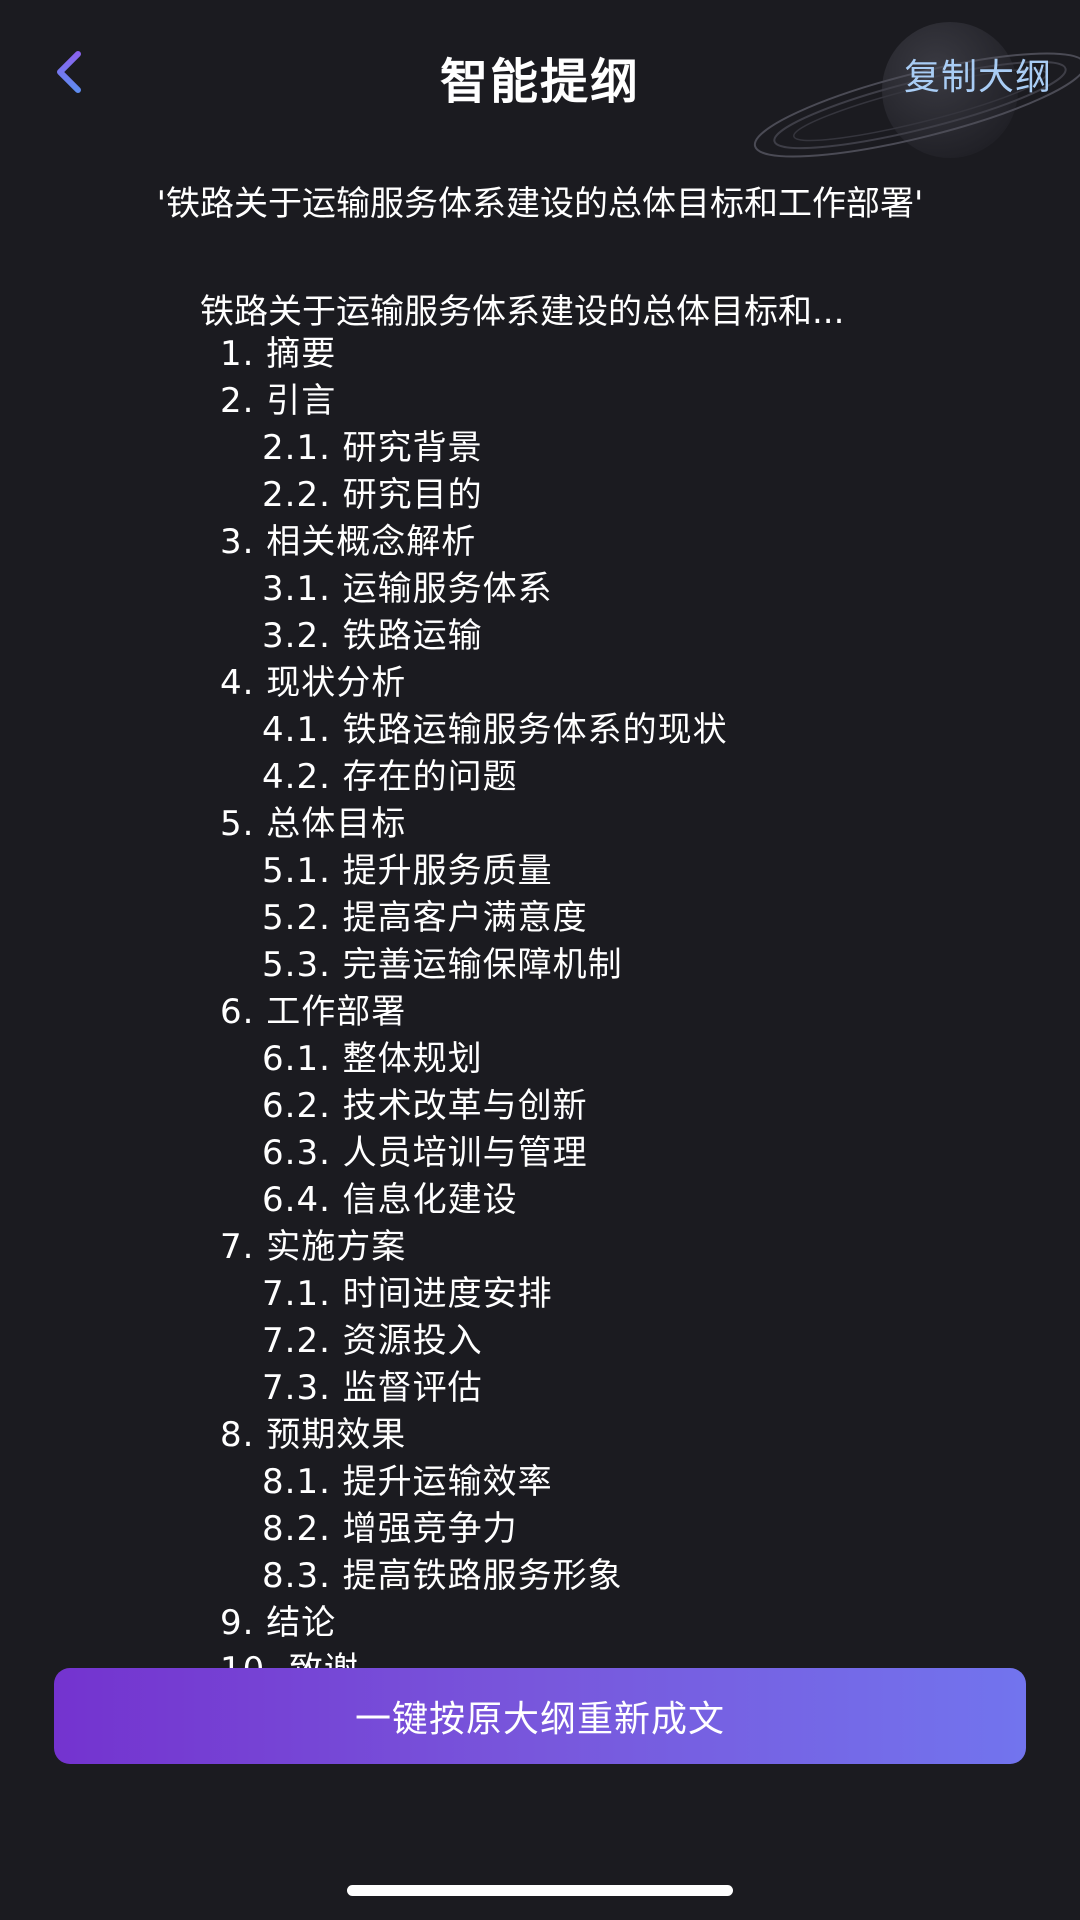  I want to click on outline-item: 5. 总体目标, so click(313, 824).